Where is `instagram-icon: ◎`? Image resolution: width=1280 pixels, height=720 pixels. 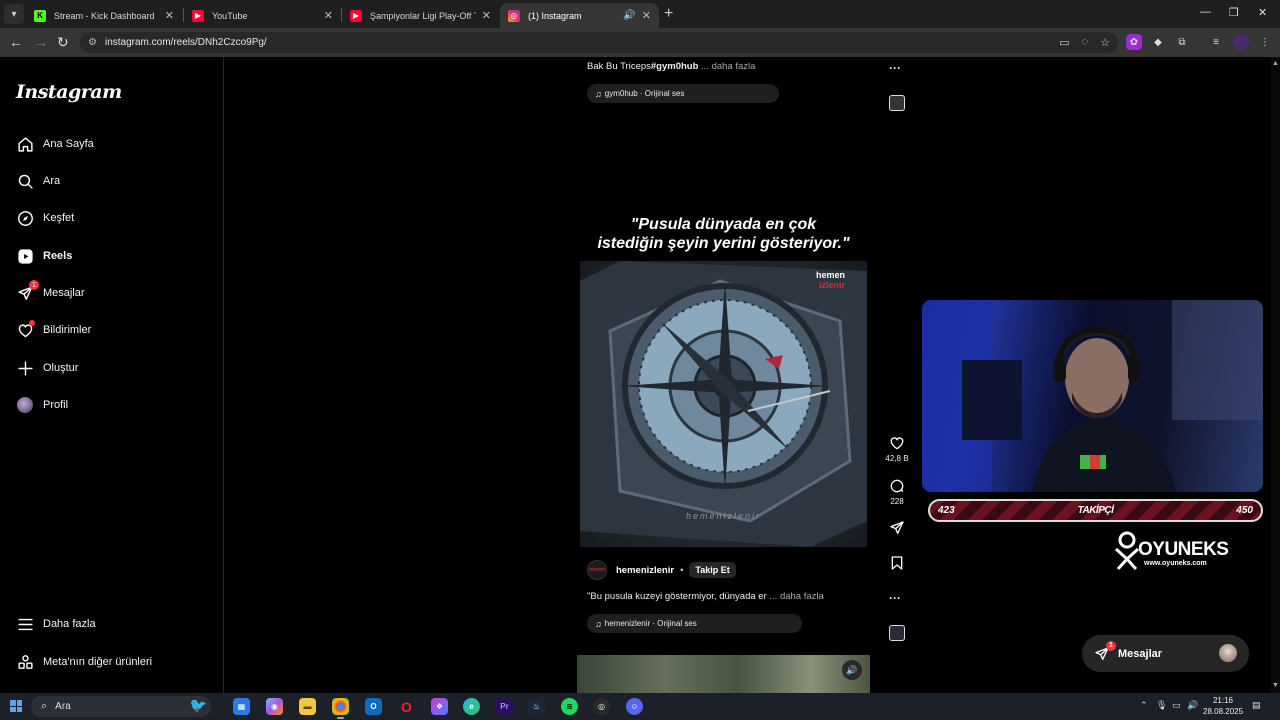
instagram-icon: ◎ is located at coordinates (514, 15).